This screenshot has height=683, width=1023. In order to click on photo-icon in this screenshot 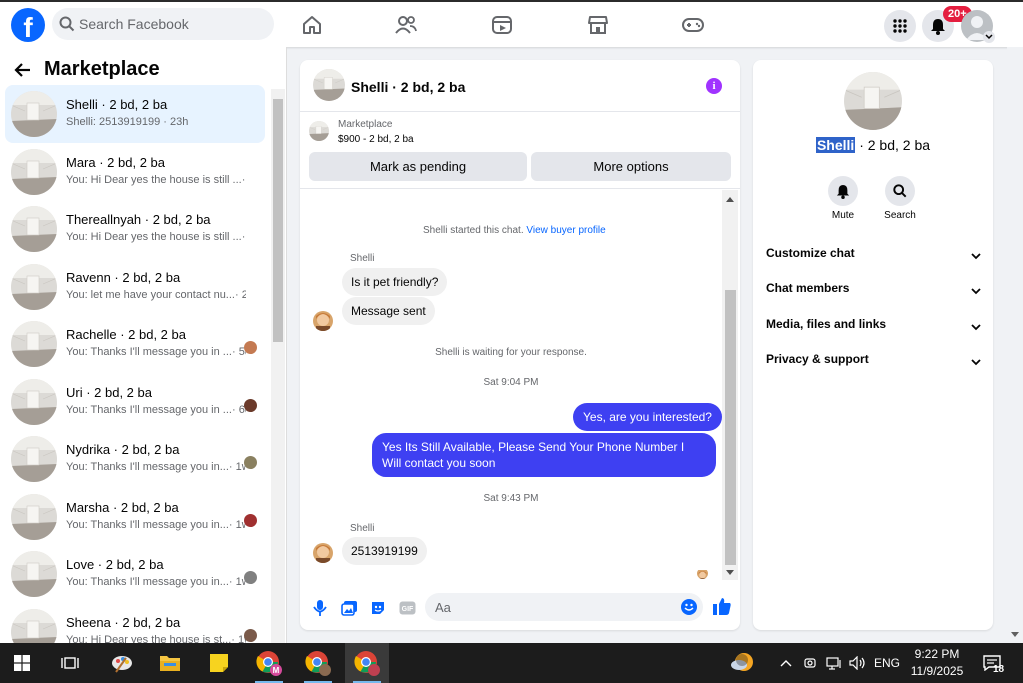, I will do `click(349, 608)`.